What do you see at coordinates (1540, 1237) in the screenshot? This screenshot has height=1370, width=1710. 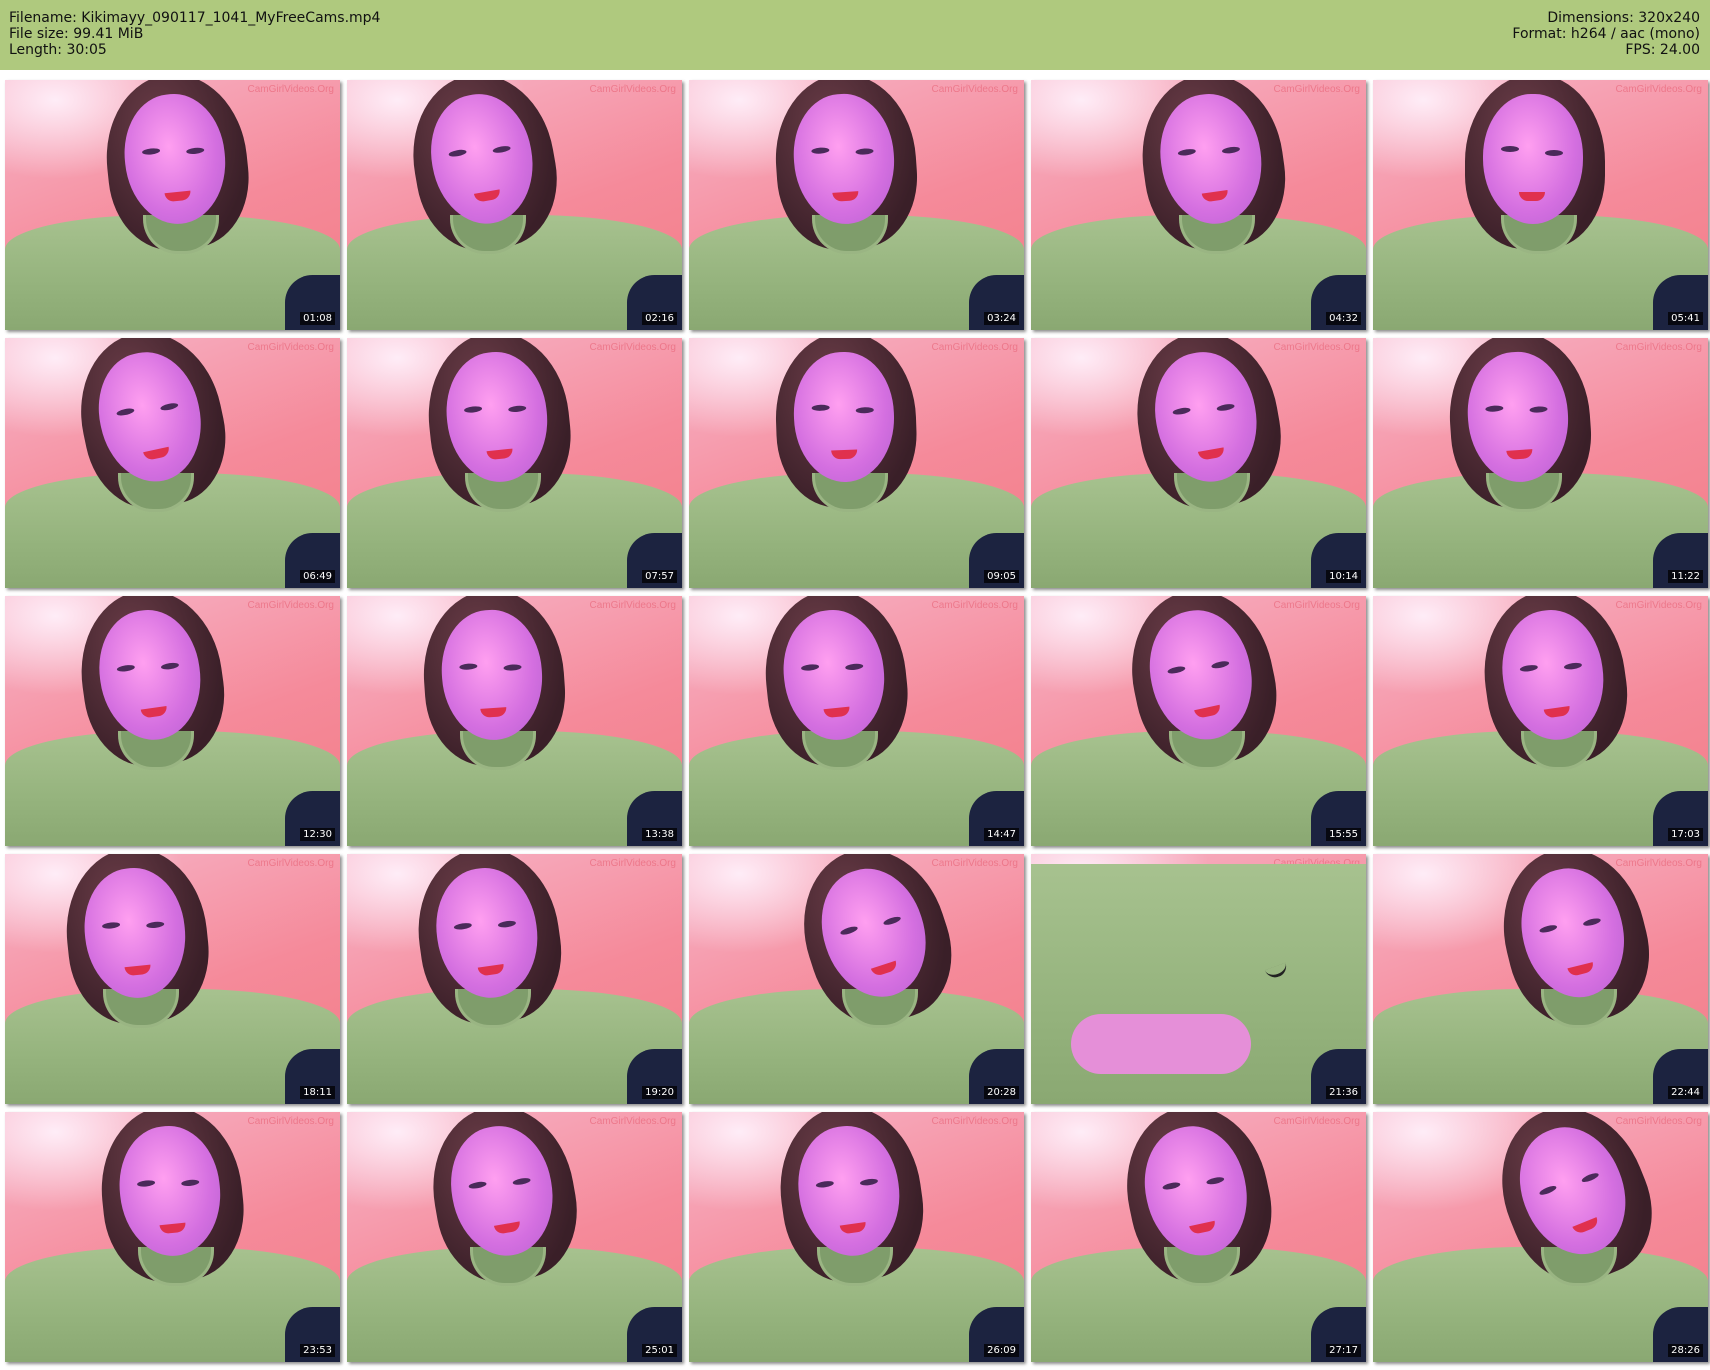 I see `video-thumbnail: CamGirlVideos.Org 28:26` at bounding box center [1540, 1237].